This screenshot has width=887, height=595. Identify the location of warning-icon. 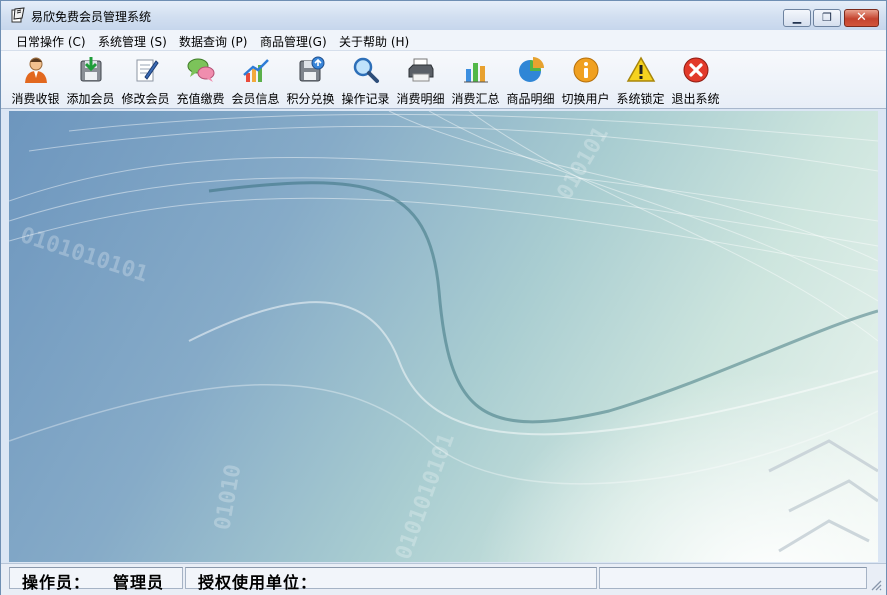
(641, 69).